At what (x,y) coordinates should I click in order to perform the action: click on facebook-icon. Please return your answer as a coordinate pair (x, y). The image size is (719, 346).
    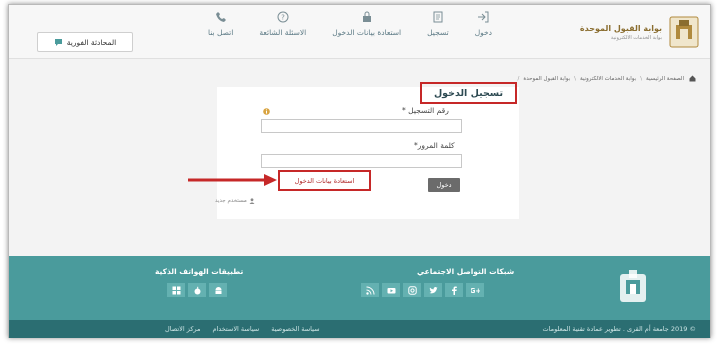
    Looking at the image, I should click on (454, 290).